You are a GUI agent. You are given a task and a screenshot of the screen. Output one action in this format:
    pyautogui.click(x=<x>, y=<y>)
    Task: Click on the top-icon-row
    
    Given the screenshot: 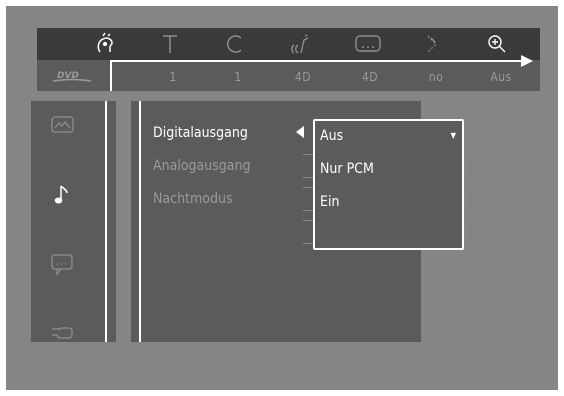 What is the action you would take?
    pyautogui.click(x=288, y=44)
    